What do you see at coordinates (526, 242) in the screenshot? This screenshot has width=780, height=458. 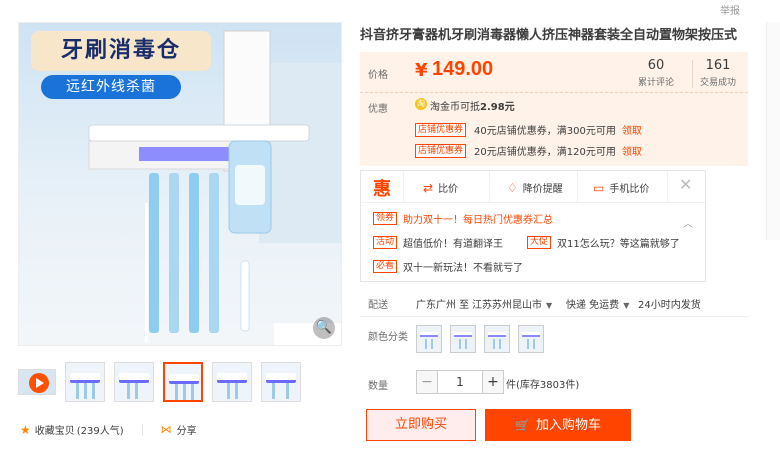 I see `promo-line: 活动 超值低价！有道翻译王 大促 双11怎么玩？等这篇就够了` at bounding box center [526, 242].